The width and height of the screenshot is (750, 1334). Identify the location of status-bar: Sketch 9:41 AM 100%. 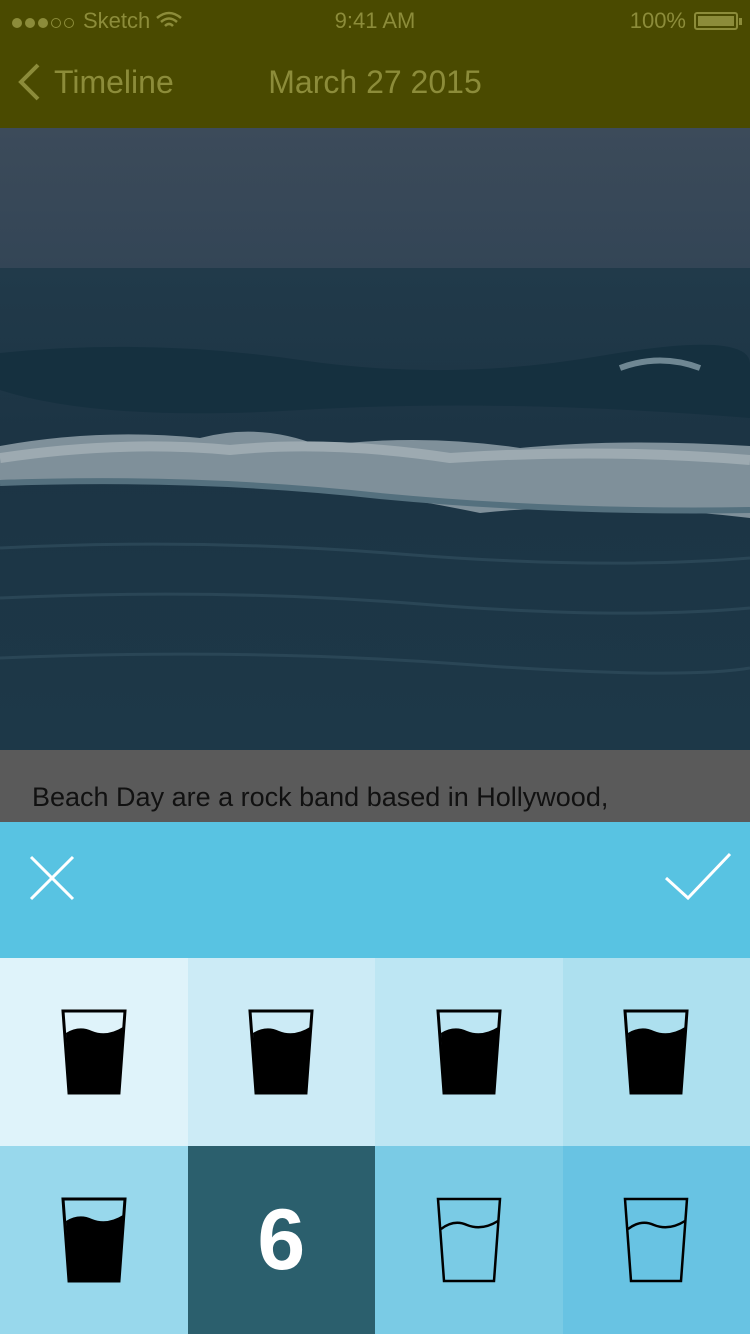
(375, 20).